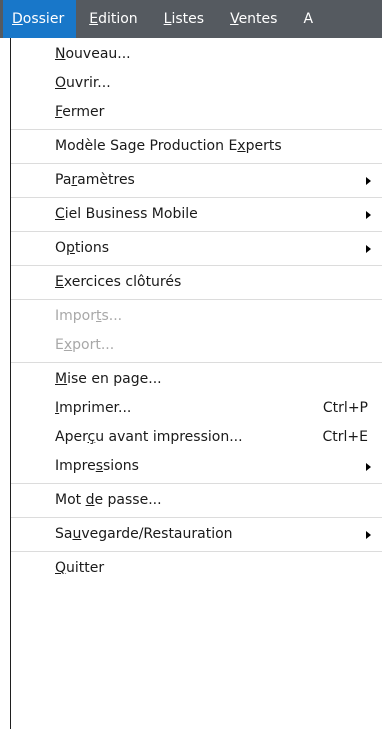 The image size is (382, 729). Describe the element at coordinates (70, 500) in the screenshot. I see `label-text: Mot` at that location.